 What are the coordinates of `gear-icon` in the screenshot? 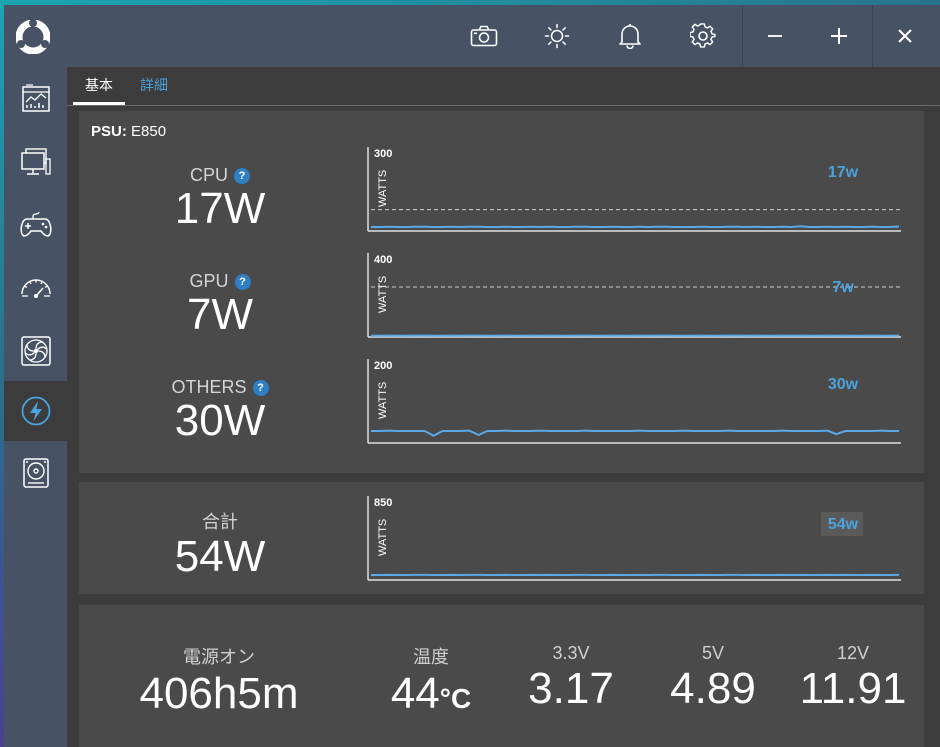 It's located at (703, 35).